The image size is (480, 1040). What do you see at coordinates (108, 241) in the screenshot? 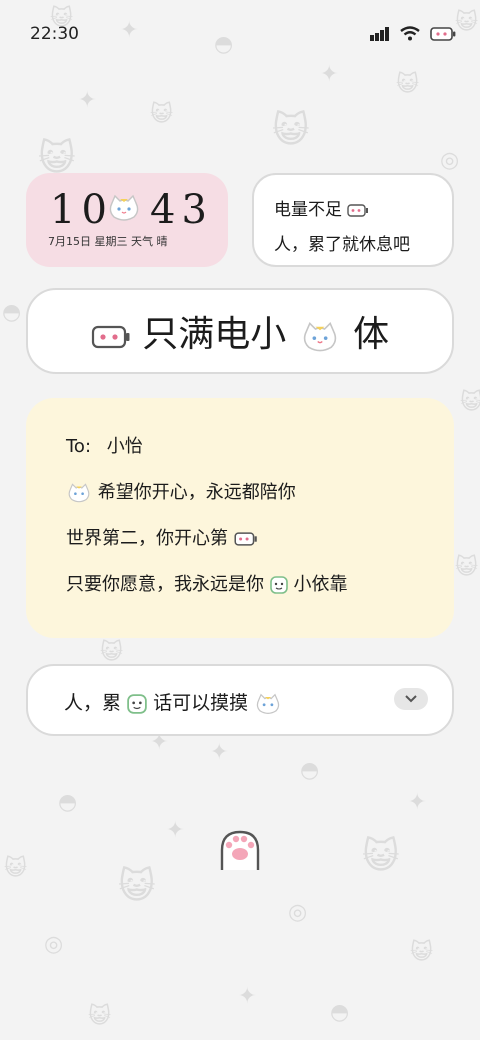
I see `date-line: 7月15日 星期三 天气 晴` at bounding box center [108, 241].